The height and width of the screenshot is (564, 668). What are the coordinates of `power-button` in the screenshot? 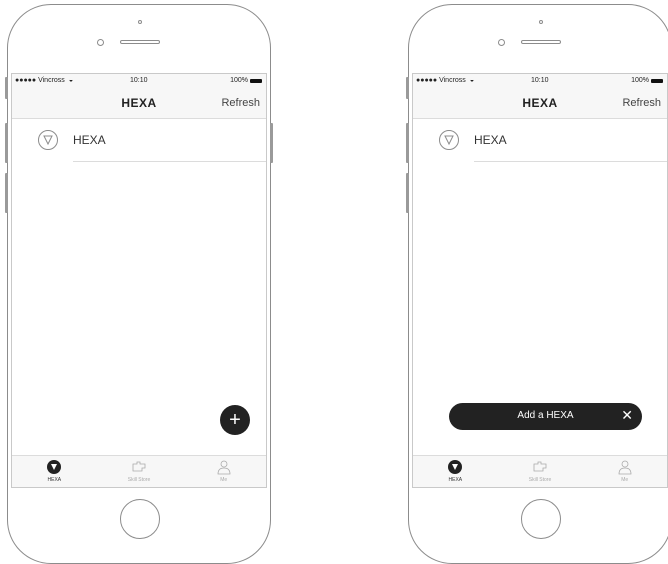 It's located at (271, 143).